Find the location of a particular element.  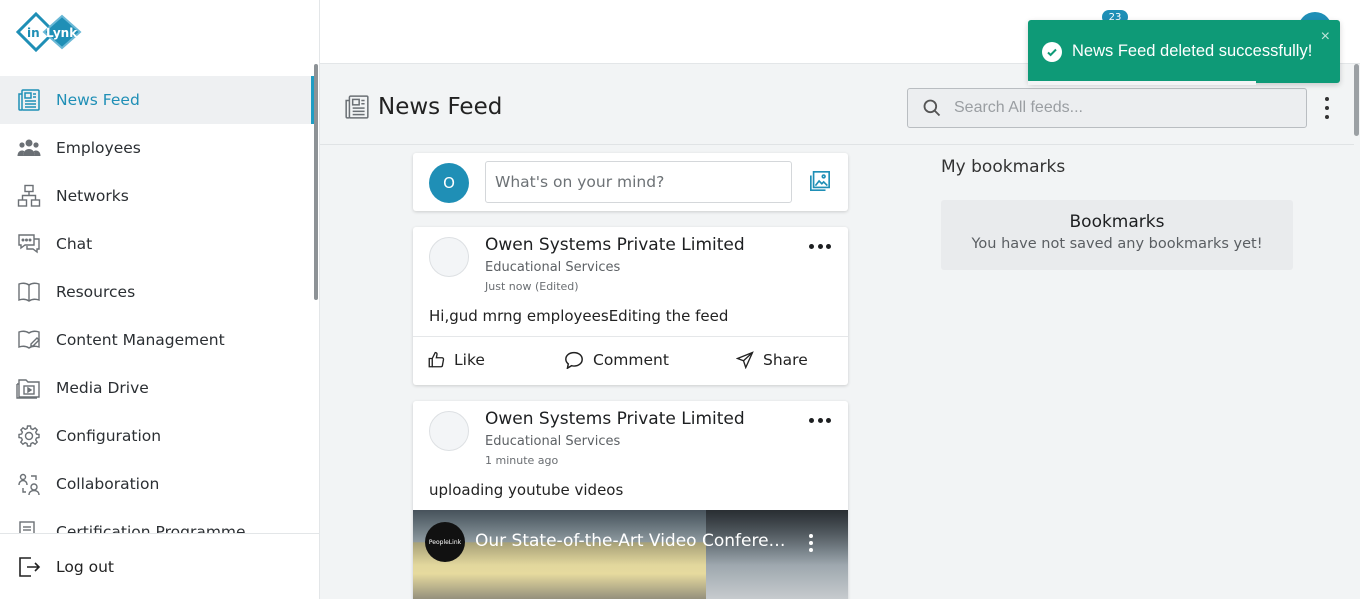

page-scrollbar-thumb is located at coordinates (1356, 100).